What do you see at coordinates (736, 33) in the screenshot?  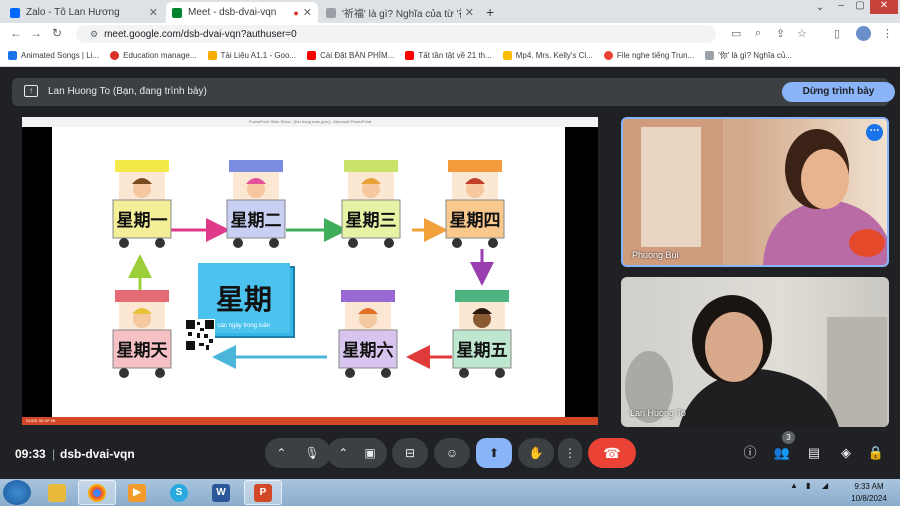 I see `cast-icon: ▭` at bounding box center [736, 33].